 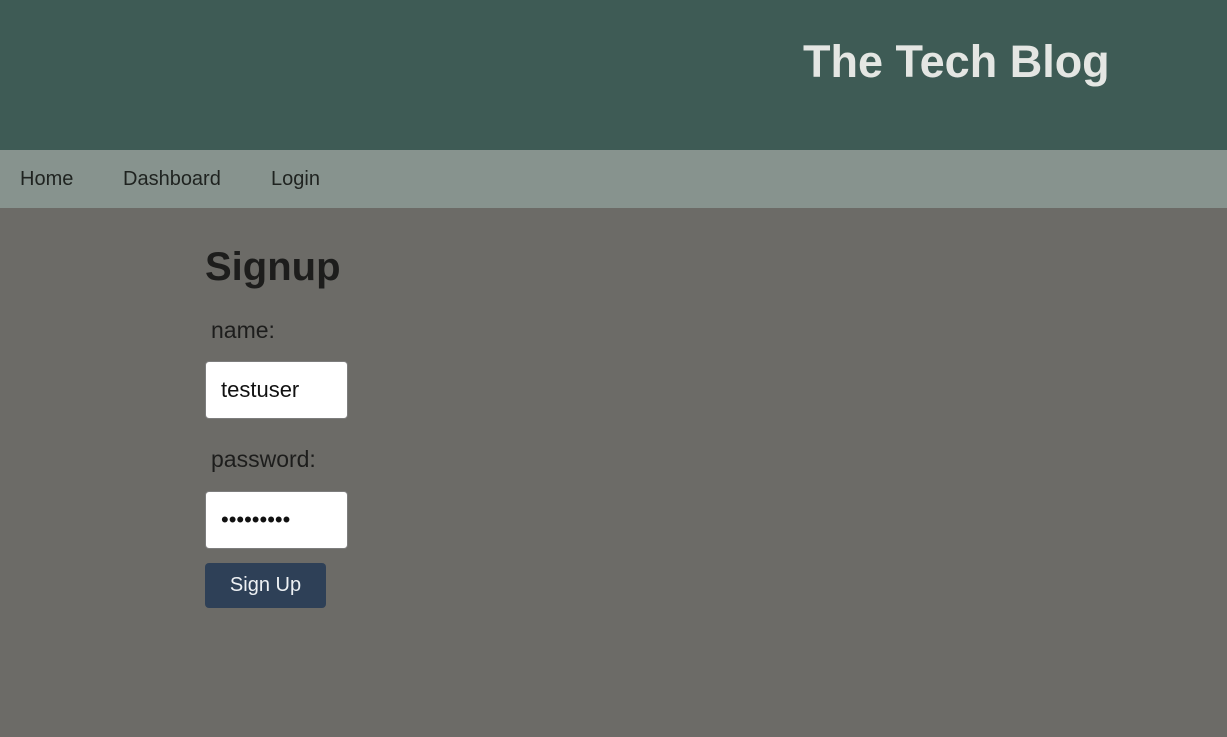 I want to click on name-label: name:, so click(x=243, y=330).